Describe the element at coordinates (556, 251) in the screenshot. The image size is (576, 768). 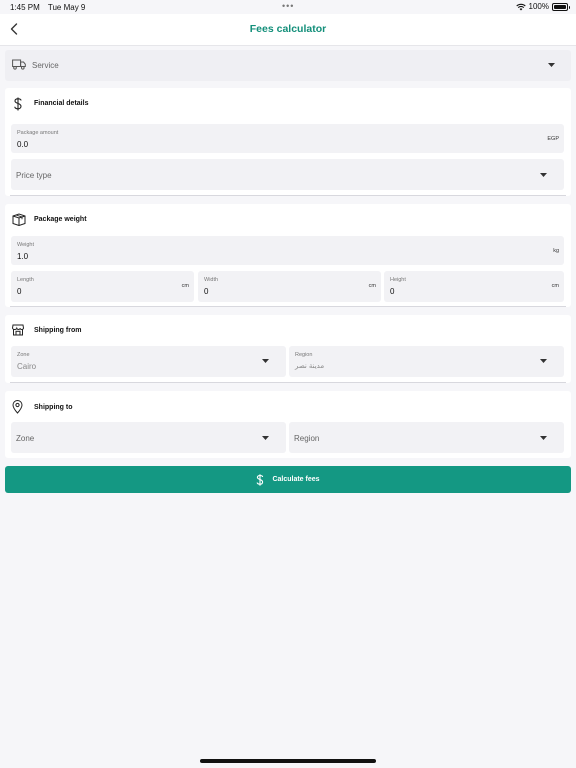
I see `weight-suffix: kg` at that location.